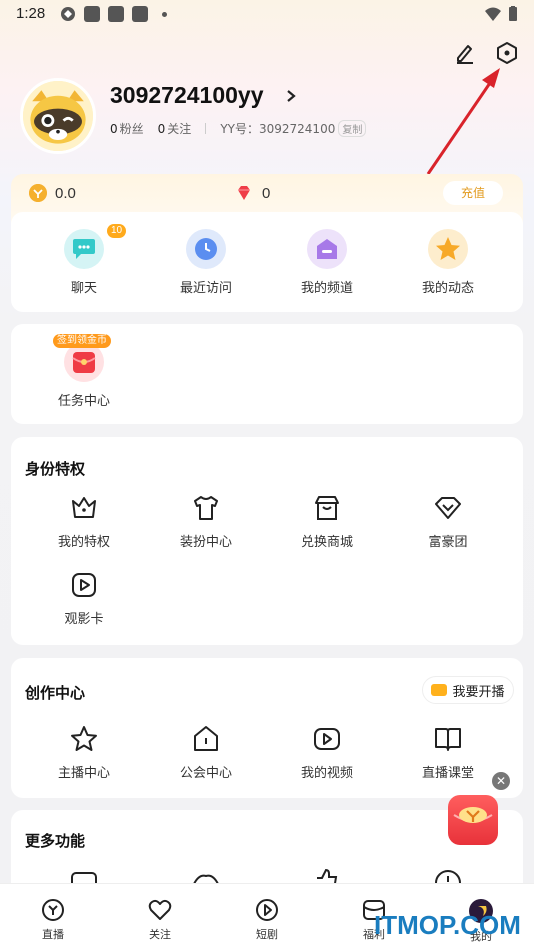  Describe the element at coordinates (206, 128) in the screenshot. I see `divider` at that location.